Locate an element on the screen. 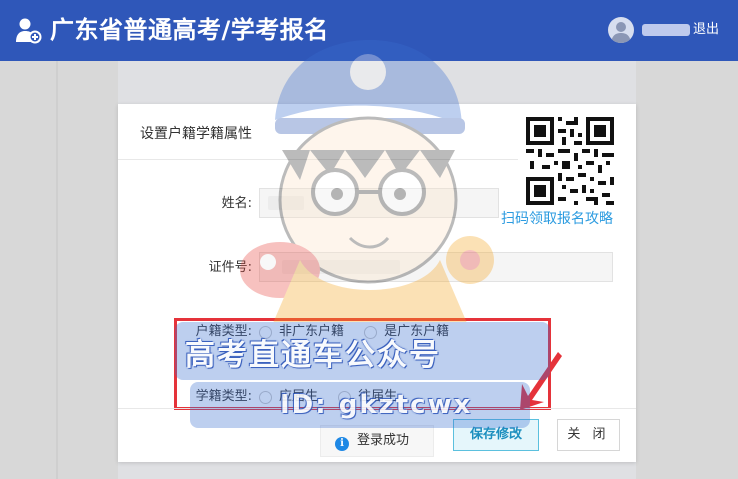 The height and width of the screenshot is (479, 738). user-add-icon is located at coordinates (29, 31).